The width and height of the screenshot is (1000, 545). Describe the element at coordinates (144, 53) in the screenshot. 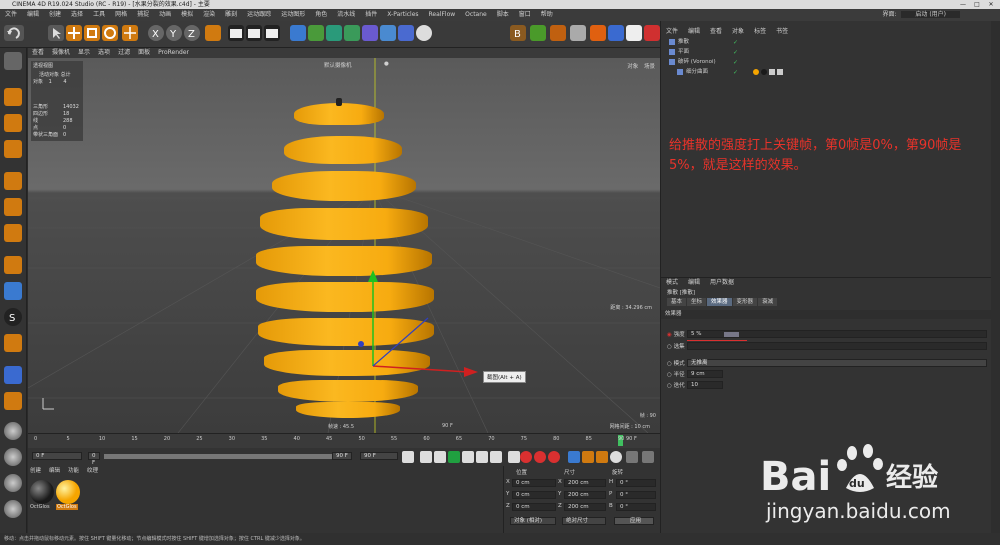

I see `viewport-menu-item: 面板` at that location.